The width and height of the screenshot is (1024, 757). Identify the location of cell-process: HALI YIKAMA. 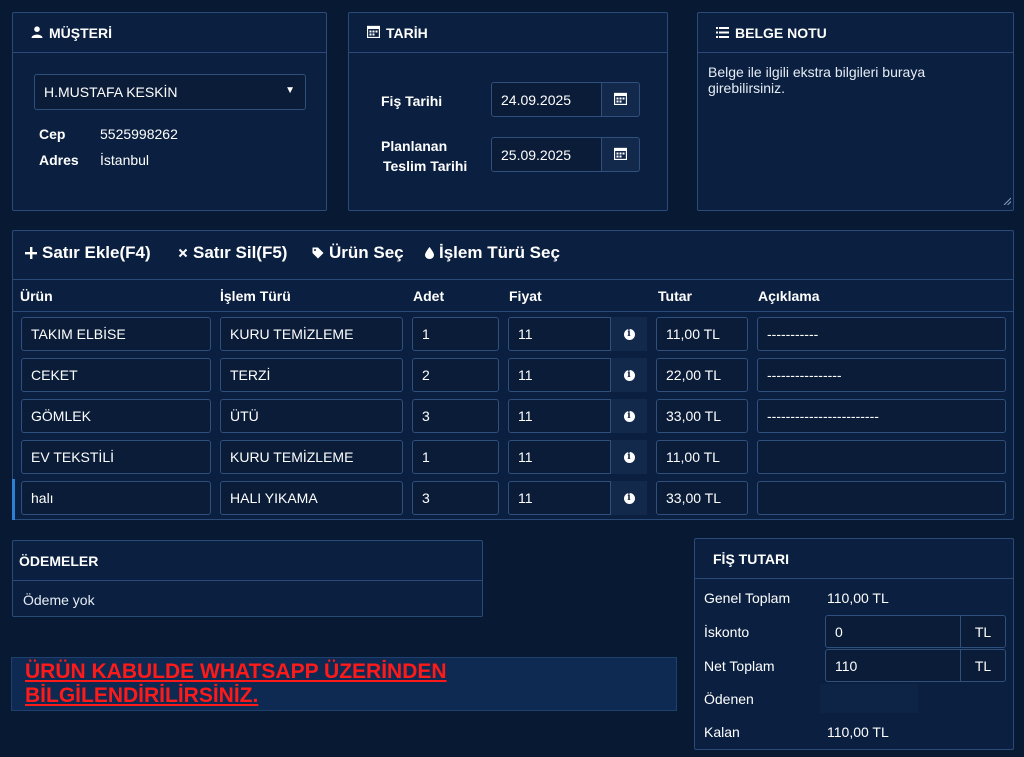
(311, 498).